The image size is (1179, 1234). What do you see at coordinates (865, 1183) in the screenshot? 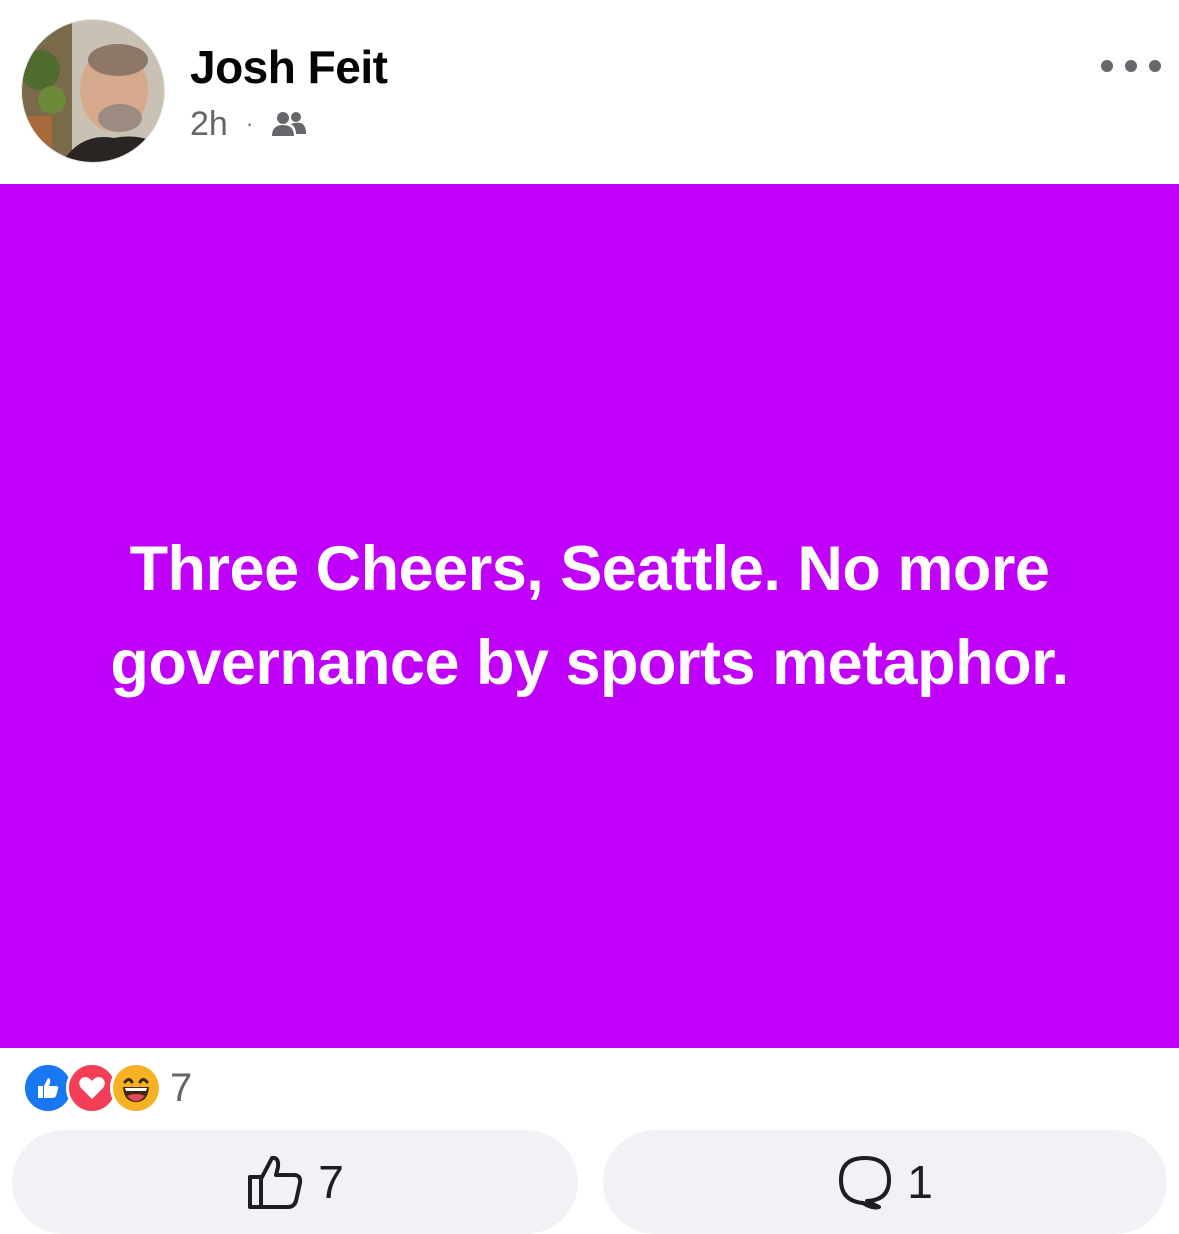
I see `comment-bubble-icon` at bounding box center [865, 1183].